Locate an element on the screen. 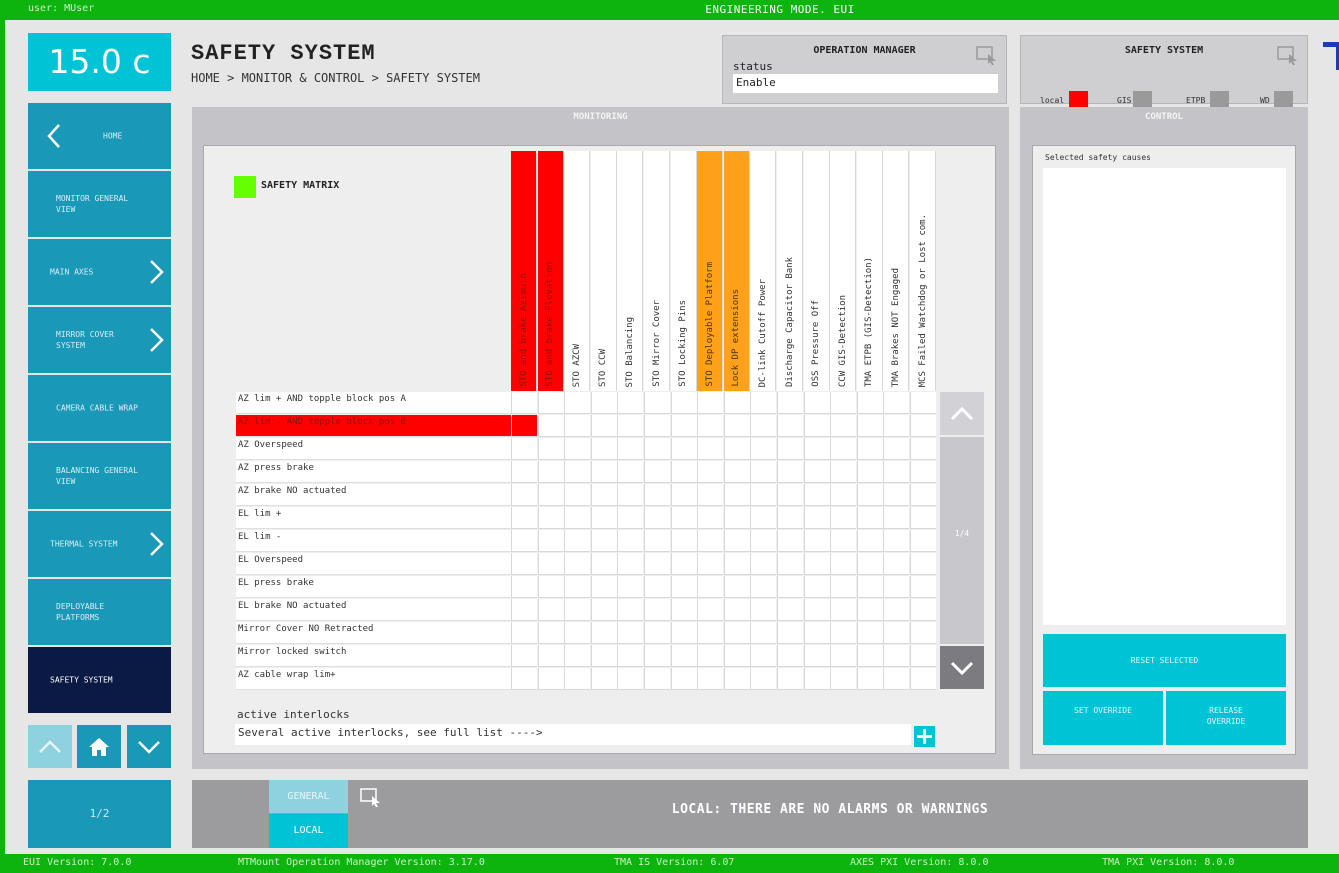 The height and width of the screenshot is (873, 1339). selected-causes-list is located at coordinates (1164, 396).